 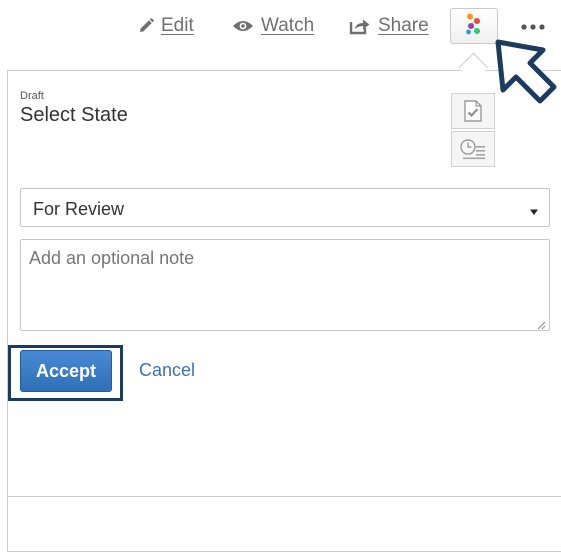 What do you see at coordinates (525, 73) in the screenshot?
I see `cursor-arrow-icon` at bounding box center [525, 73].